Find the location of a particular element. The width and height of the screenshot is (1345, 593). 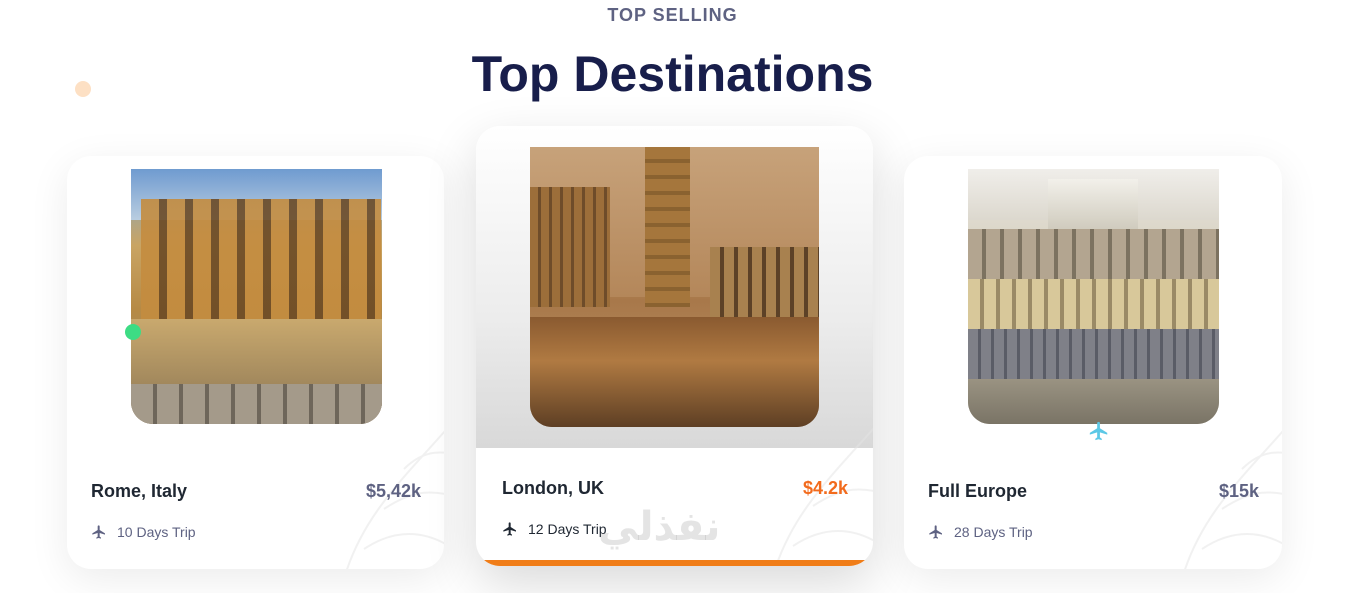

section-subtitle: TOP SELLING is located at coordinates (672, 15).